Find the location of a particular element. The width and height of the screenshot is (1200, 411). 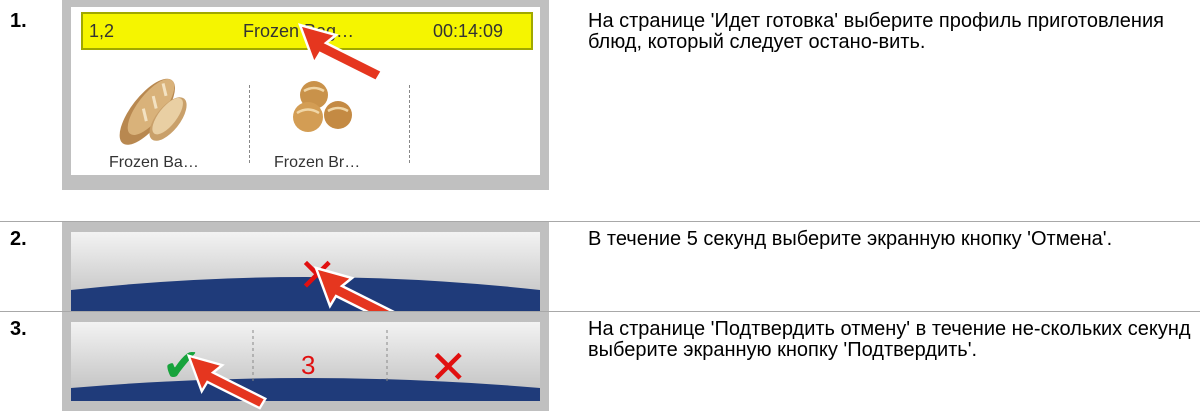

step-3-screenshot: ✔ 3 ✕ is located at coordinates (305, 361).